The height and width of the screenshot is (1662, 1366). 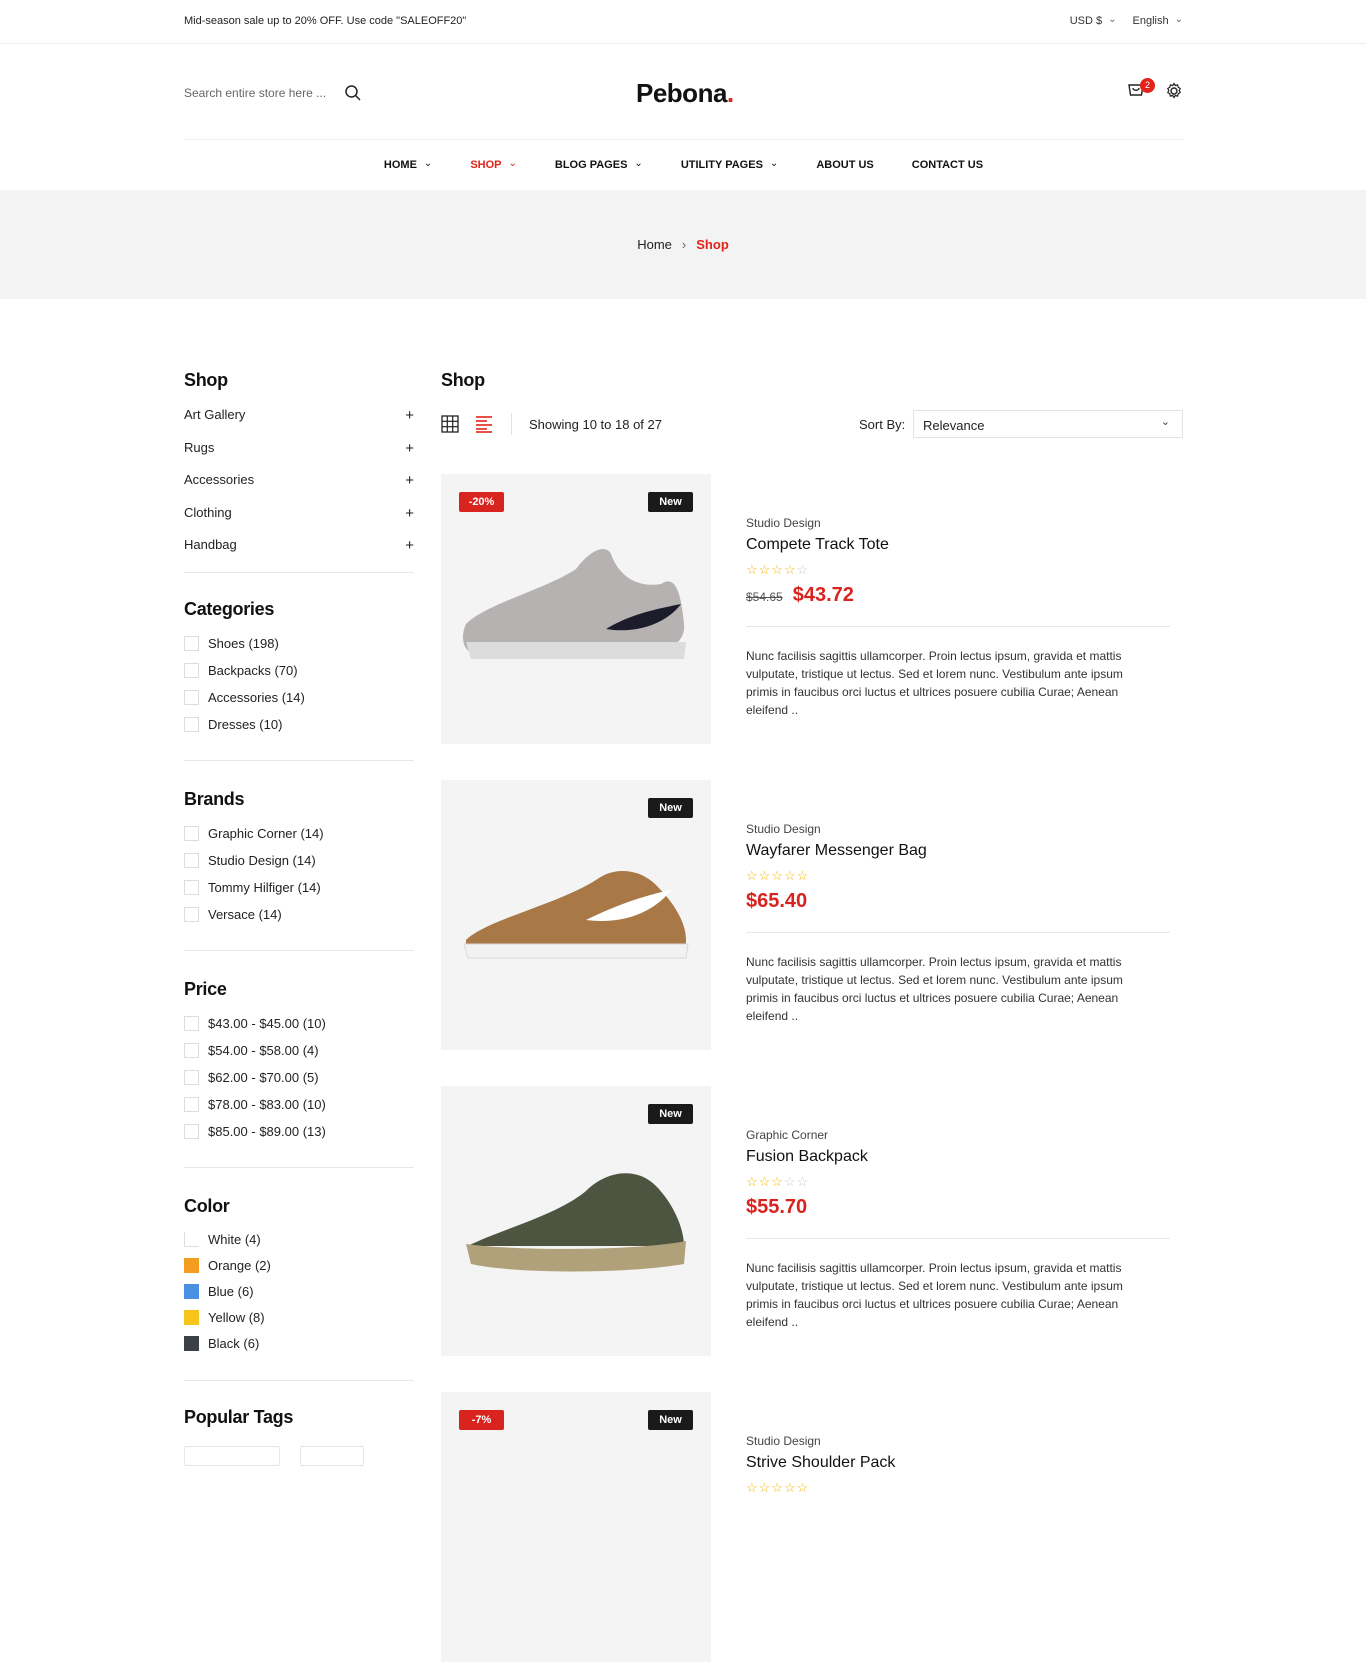 What do you see at coordinates (493, 165) in the screenshot?
I see `nav-shop: SHOP ⌄` at bounding box center [493, 165].